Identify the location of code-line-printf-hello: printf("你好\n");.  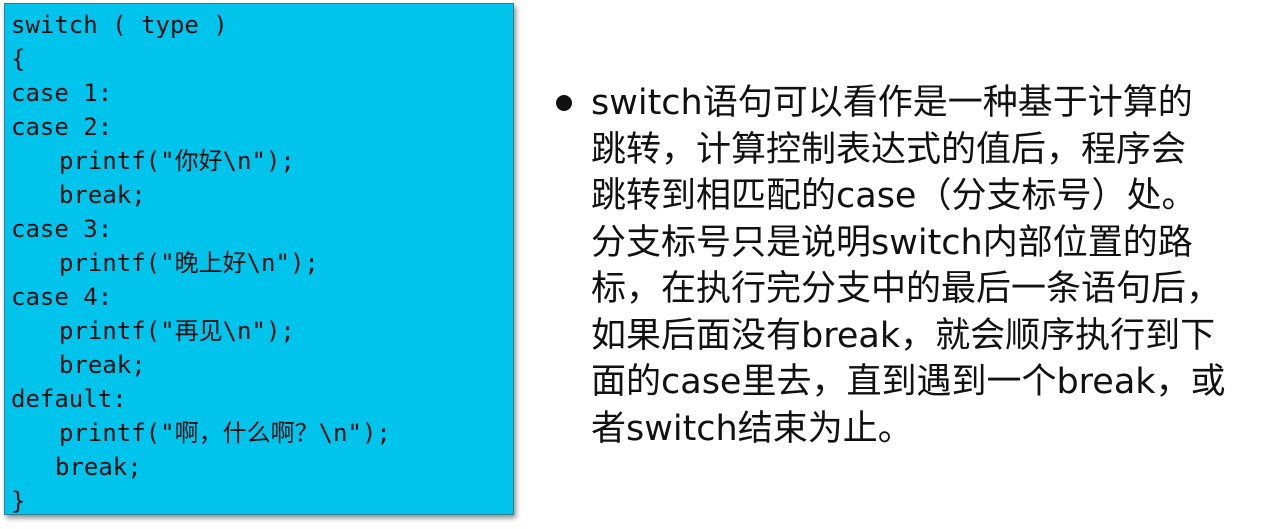
(177, 161).